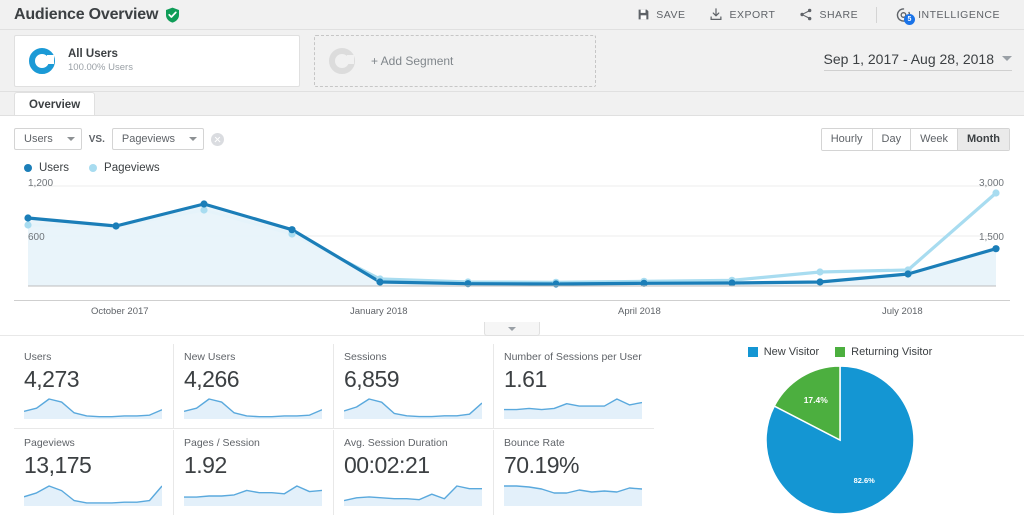 The width and height of the screenshot is (1024, 529). I want to click on legend-label-pageviews: Pageviews, so click(132, 168).